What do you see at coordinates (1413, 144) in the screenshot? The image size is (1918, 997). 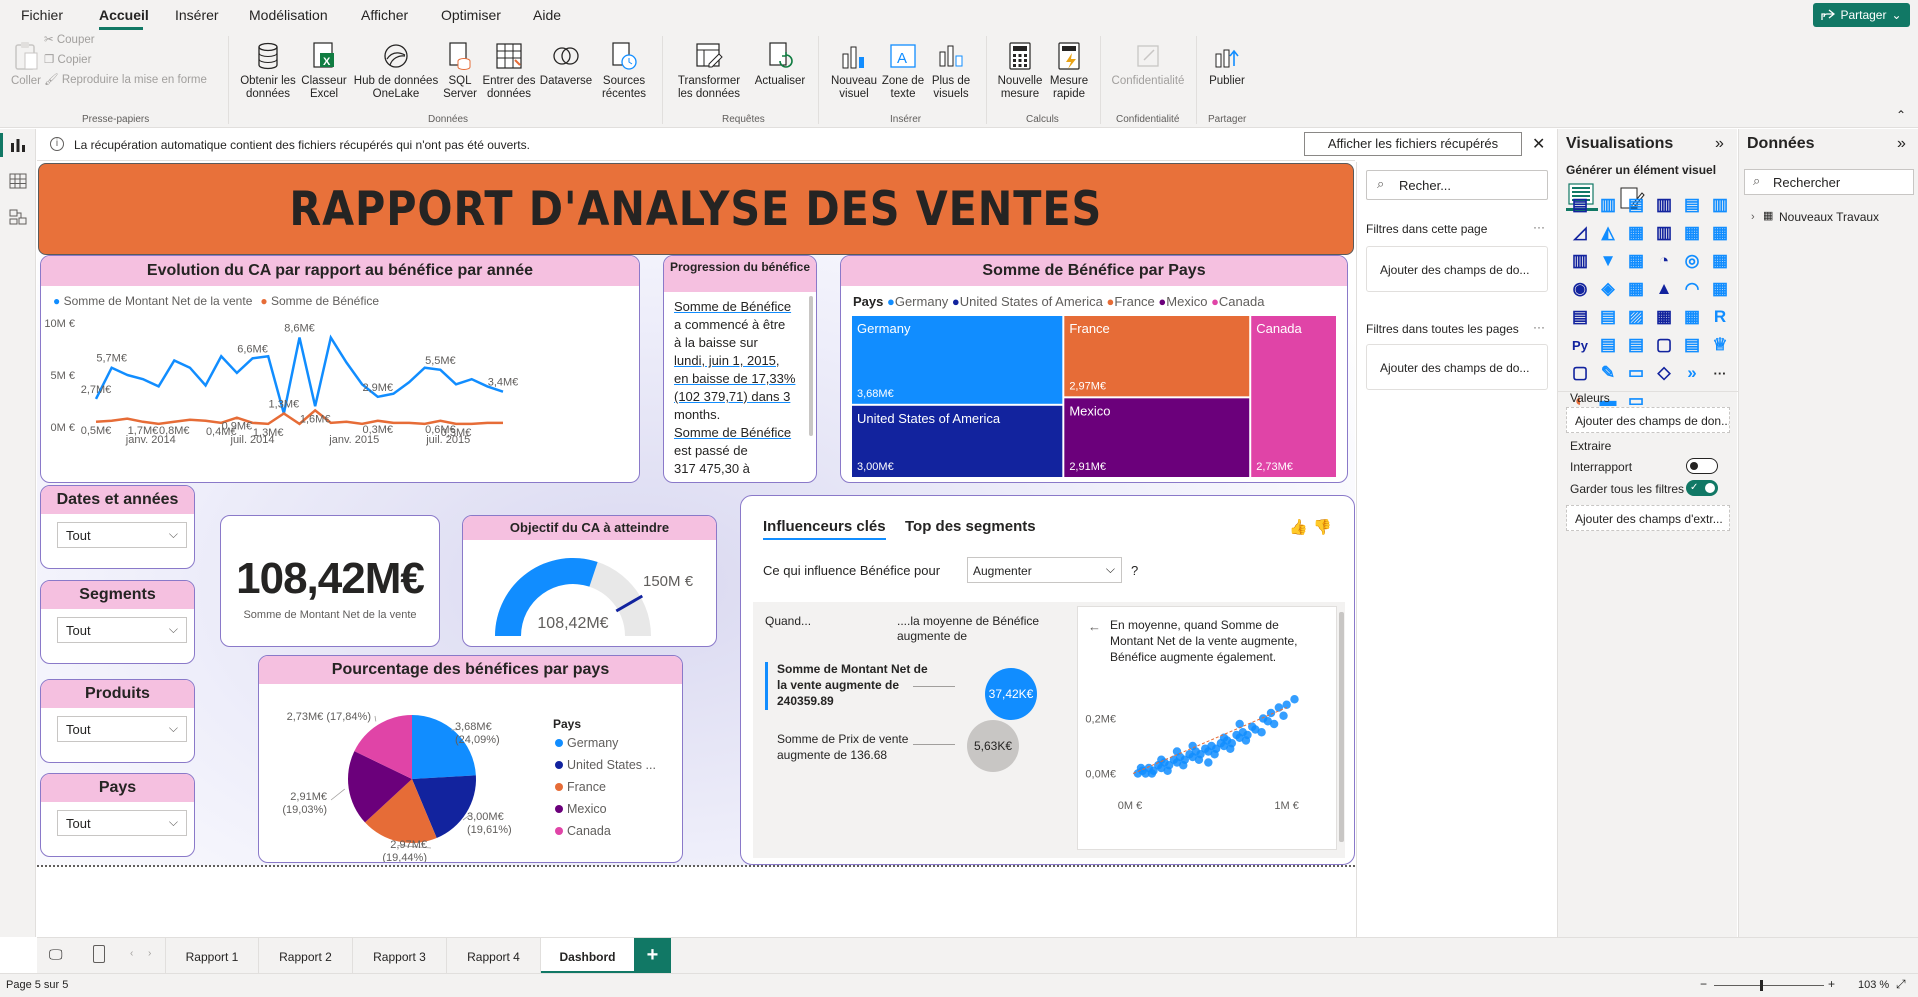 I see `show-recovered-files-button: Afficher les fichiers récupérés` at bounding box center [1413, 144].